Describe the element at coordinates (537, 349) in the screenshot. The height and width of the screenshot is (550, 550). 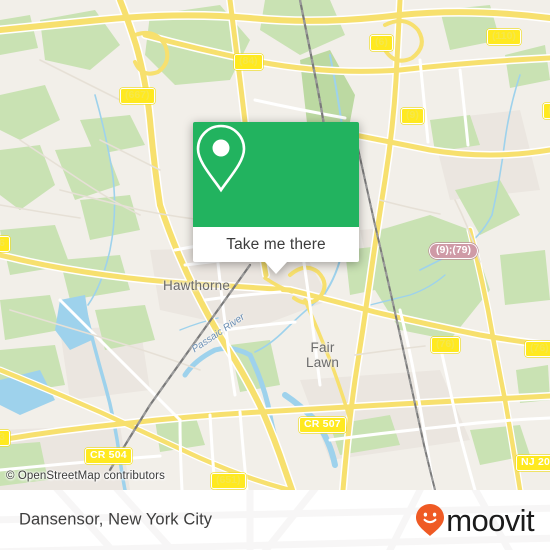
I see `road-shield-76-east: (76)` at that location.